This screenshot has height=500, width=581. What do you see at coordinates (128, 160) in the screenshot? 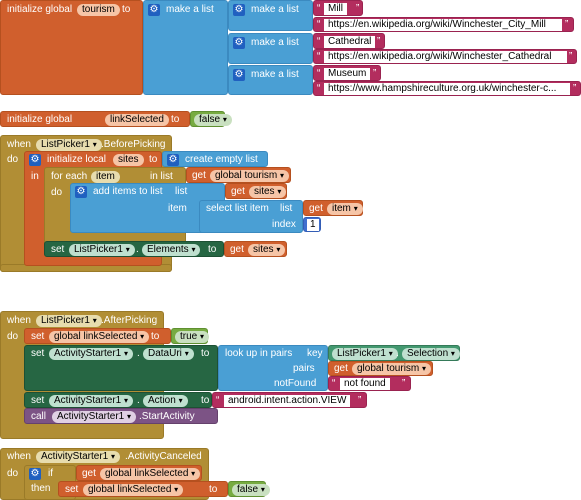
I see `local-var-name-sites: sites` at bounding box center [128, 160].